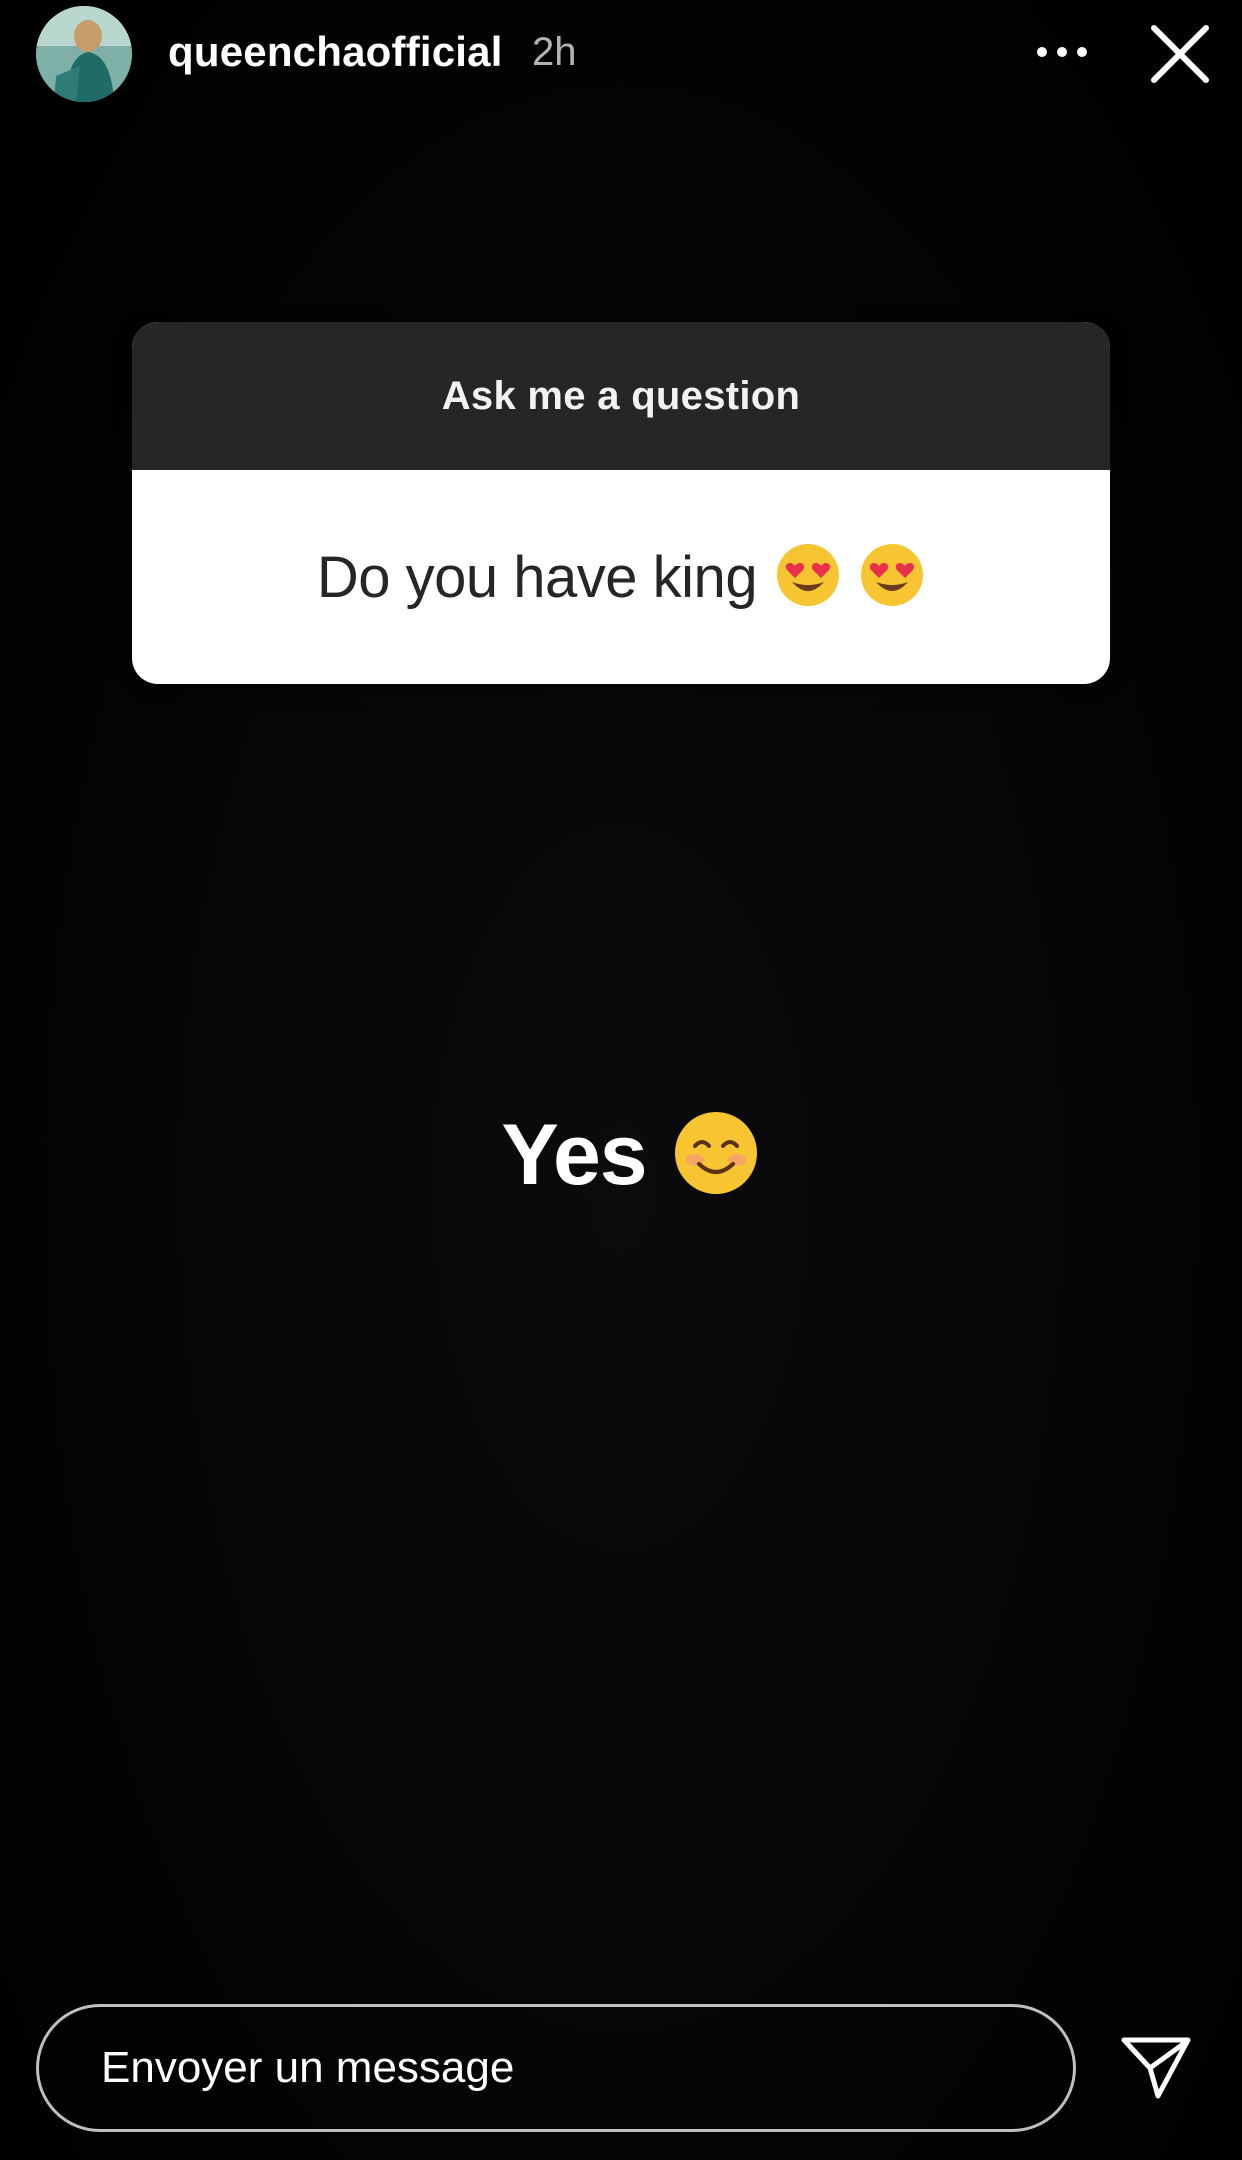 This screenshot has width=1242, height=2160. Describe the element at coordinates (556, 2068) in the screenshot. I see `message-input: Envoyer un message` at that location.